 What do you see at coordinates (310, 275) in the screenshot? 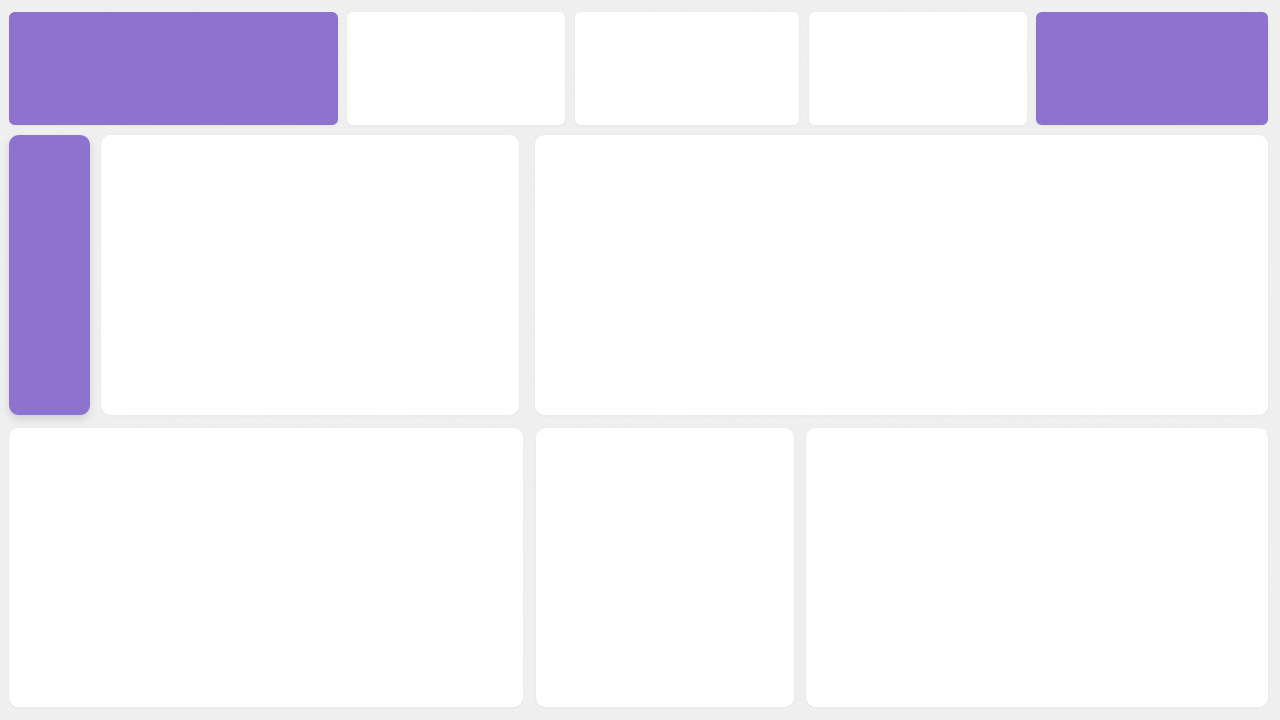
I see `content-panel-middle-left` at bounding box center [310, 275].